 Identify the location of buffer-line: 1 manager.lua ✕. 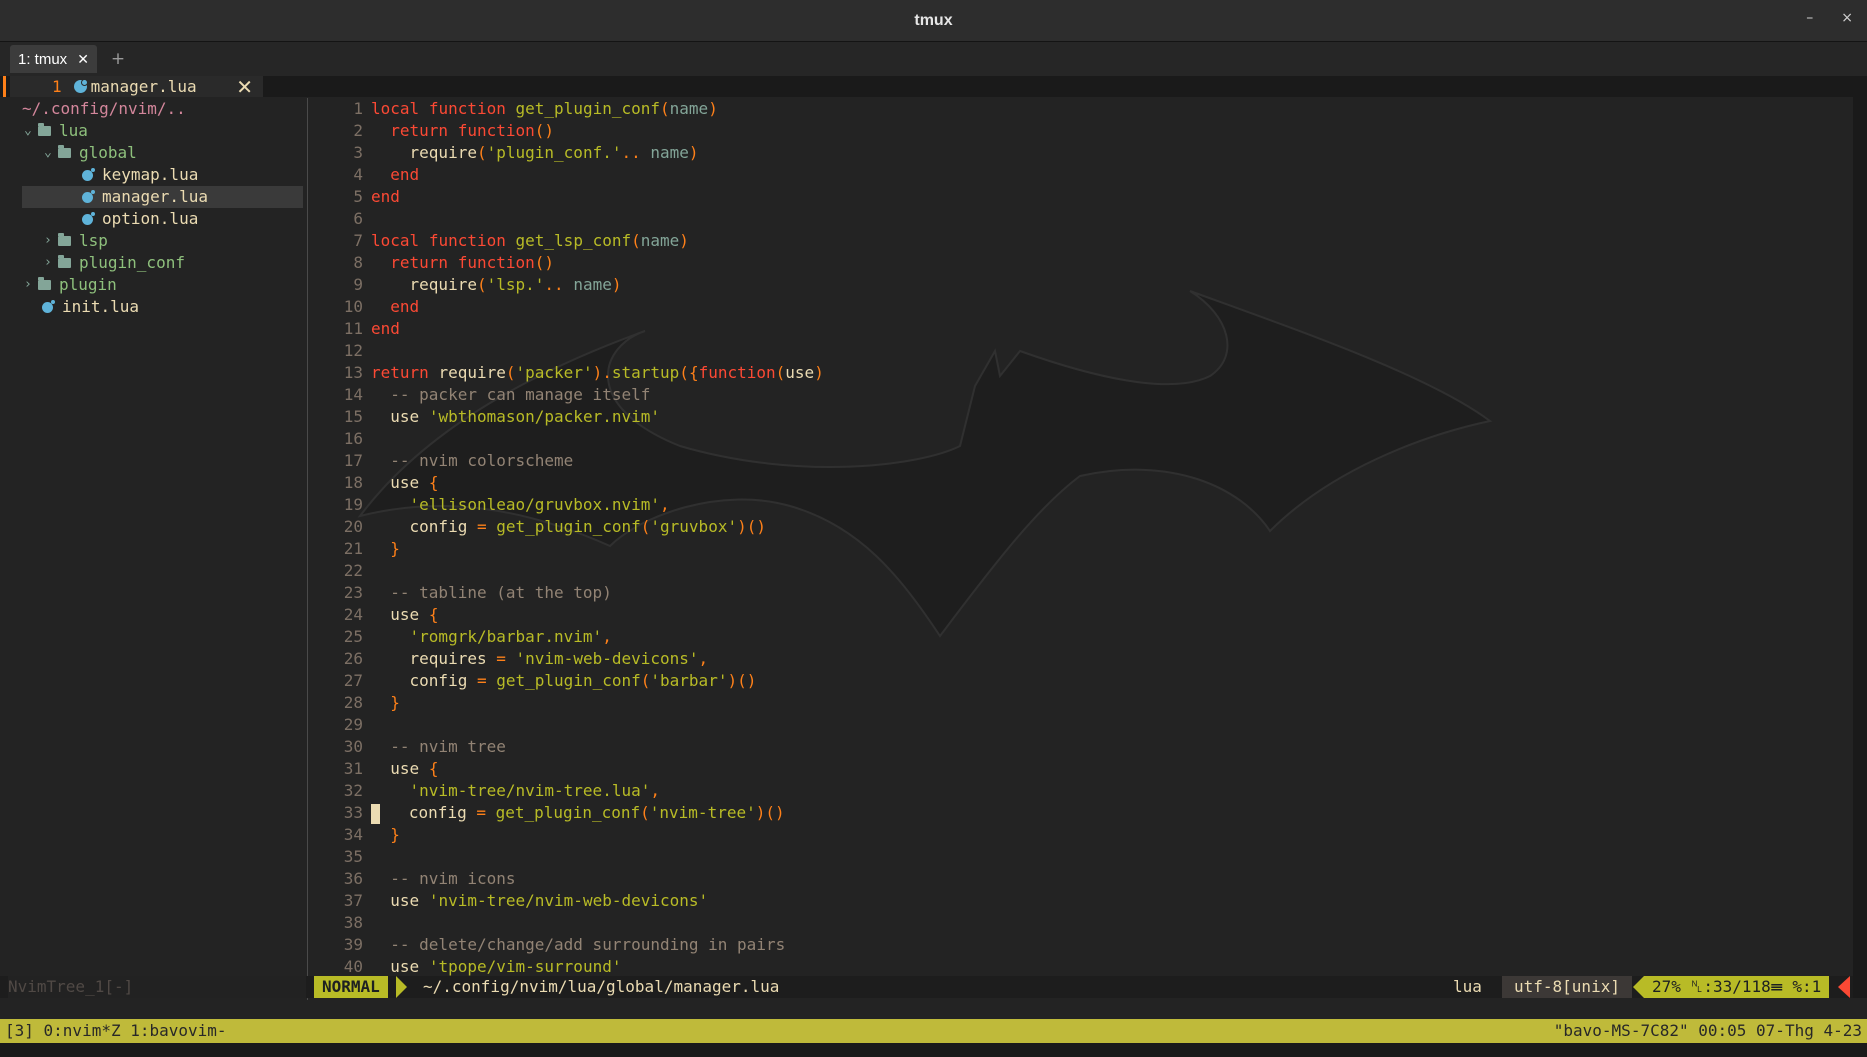
(926, 87).